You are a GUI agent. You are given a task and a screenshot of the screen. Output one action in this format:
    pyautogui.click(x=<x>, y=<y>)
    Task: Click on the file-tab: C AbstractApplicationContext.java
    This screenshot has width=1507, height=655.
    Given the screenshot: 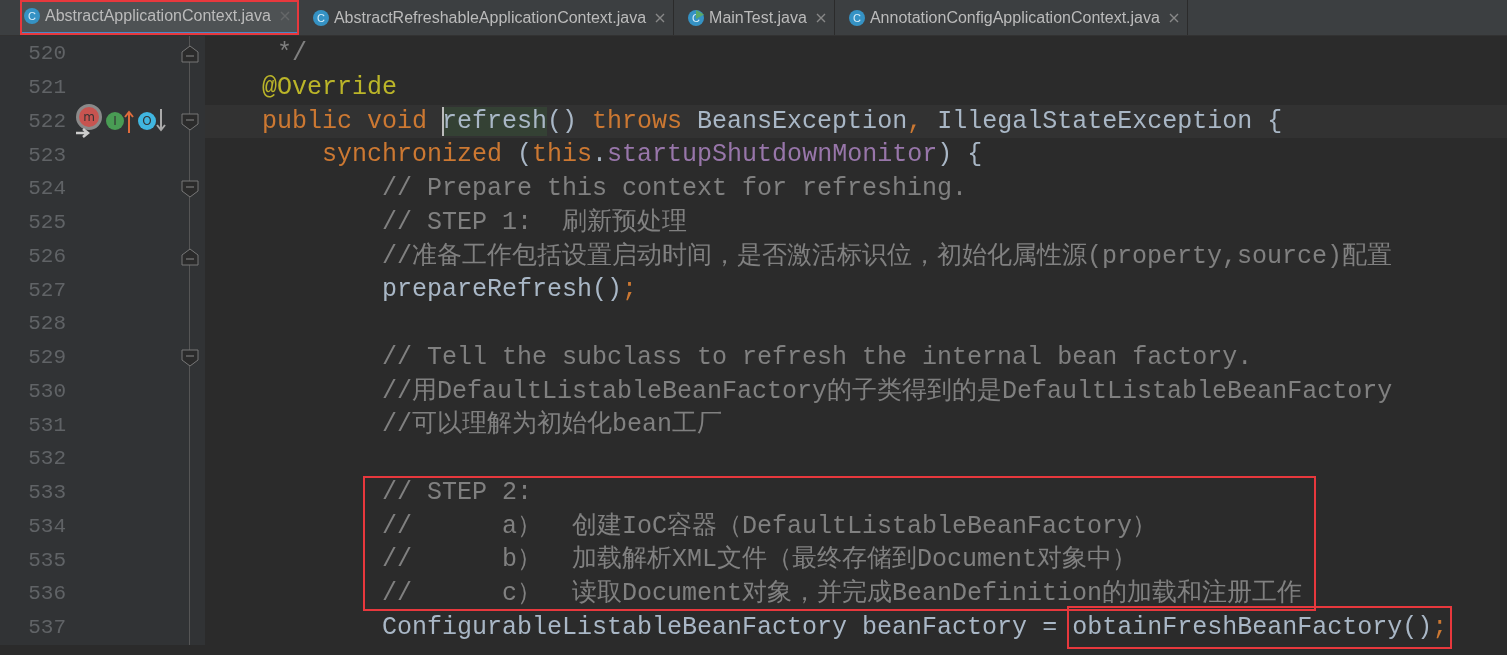 What is the action you would take?
    pyautogui.click(x=159, y=17)
    